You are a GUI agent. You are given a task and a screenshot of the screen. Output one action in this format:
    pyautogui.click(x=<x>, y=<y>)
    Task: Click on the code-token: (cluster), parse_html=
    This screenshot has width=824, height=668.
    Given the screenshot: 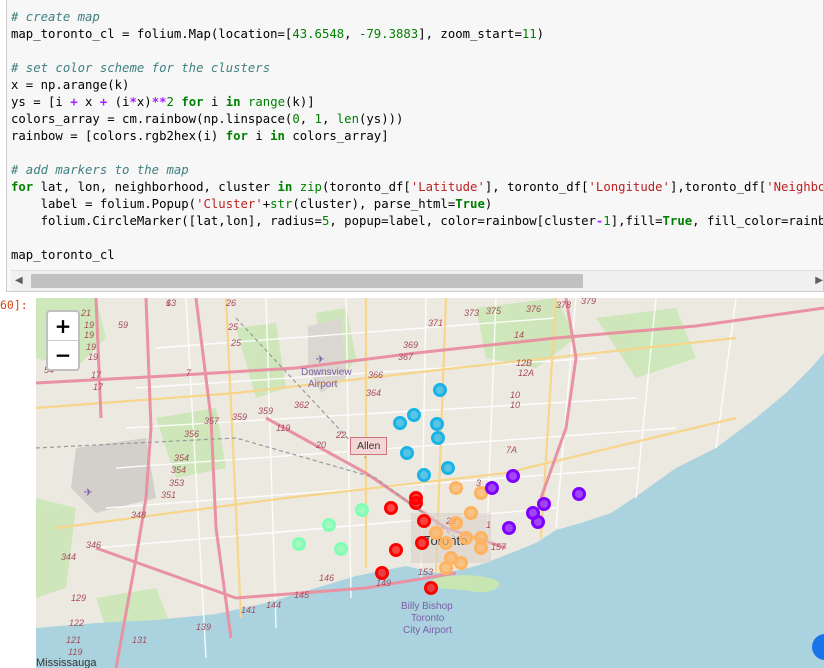 What is the action you would take?
    pyautogui.click(x=374, y=204)
    